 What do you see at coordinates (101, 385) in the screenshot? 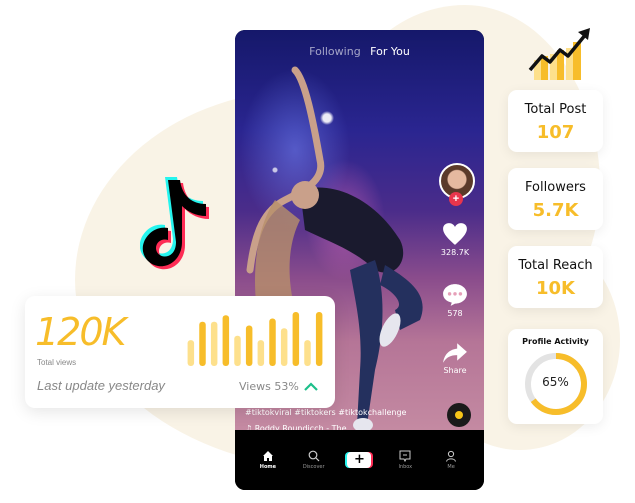
I see `last-update-text: Last update yesterday` at bounding box center [101, 385].